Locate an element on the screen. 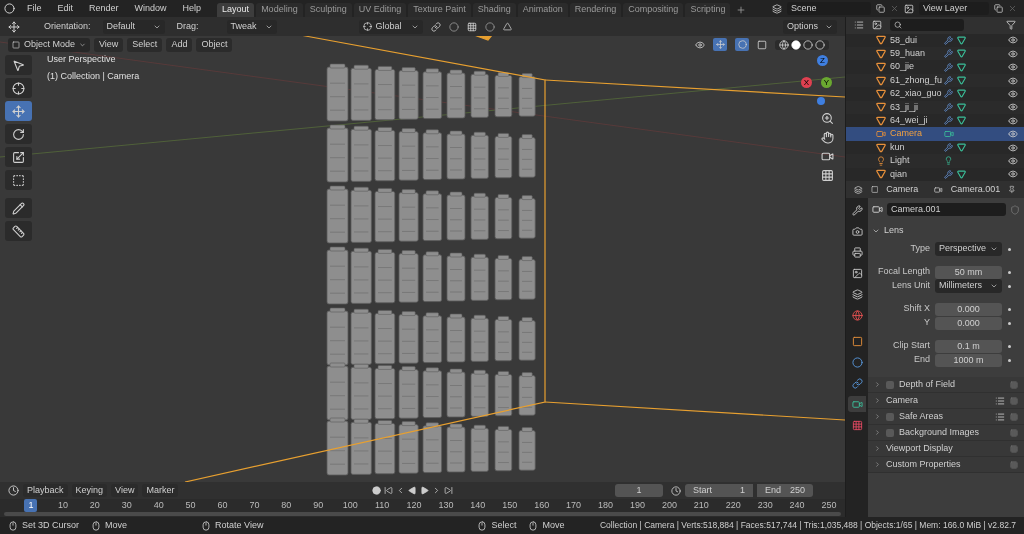 Image resolution: width=1024 pixels, height=534 pixels. frame-number: 130 is located at coordinates (446, 505).